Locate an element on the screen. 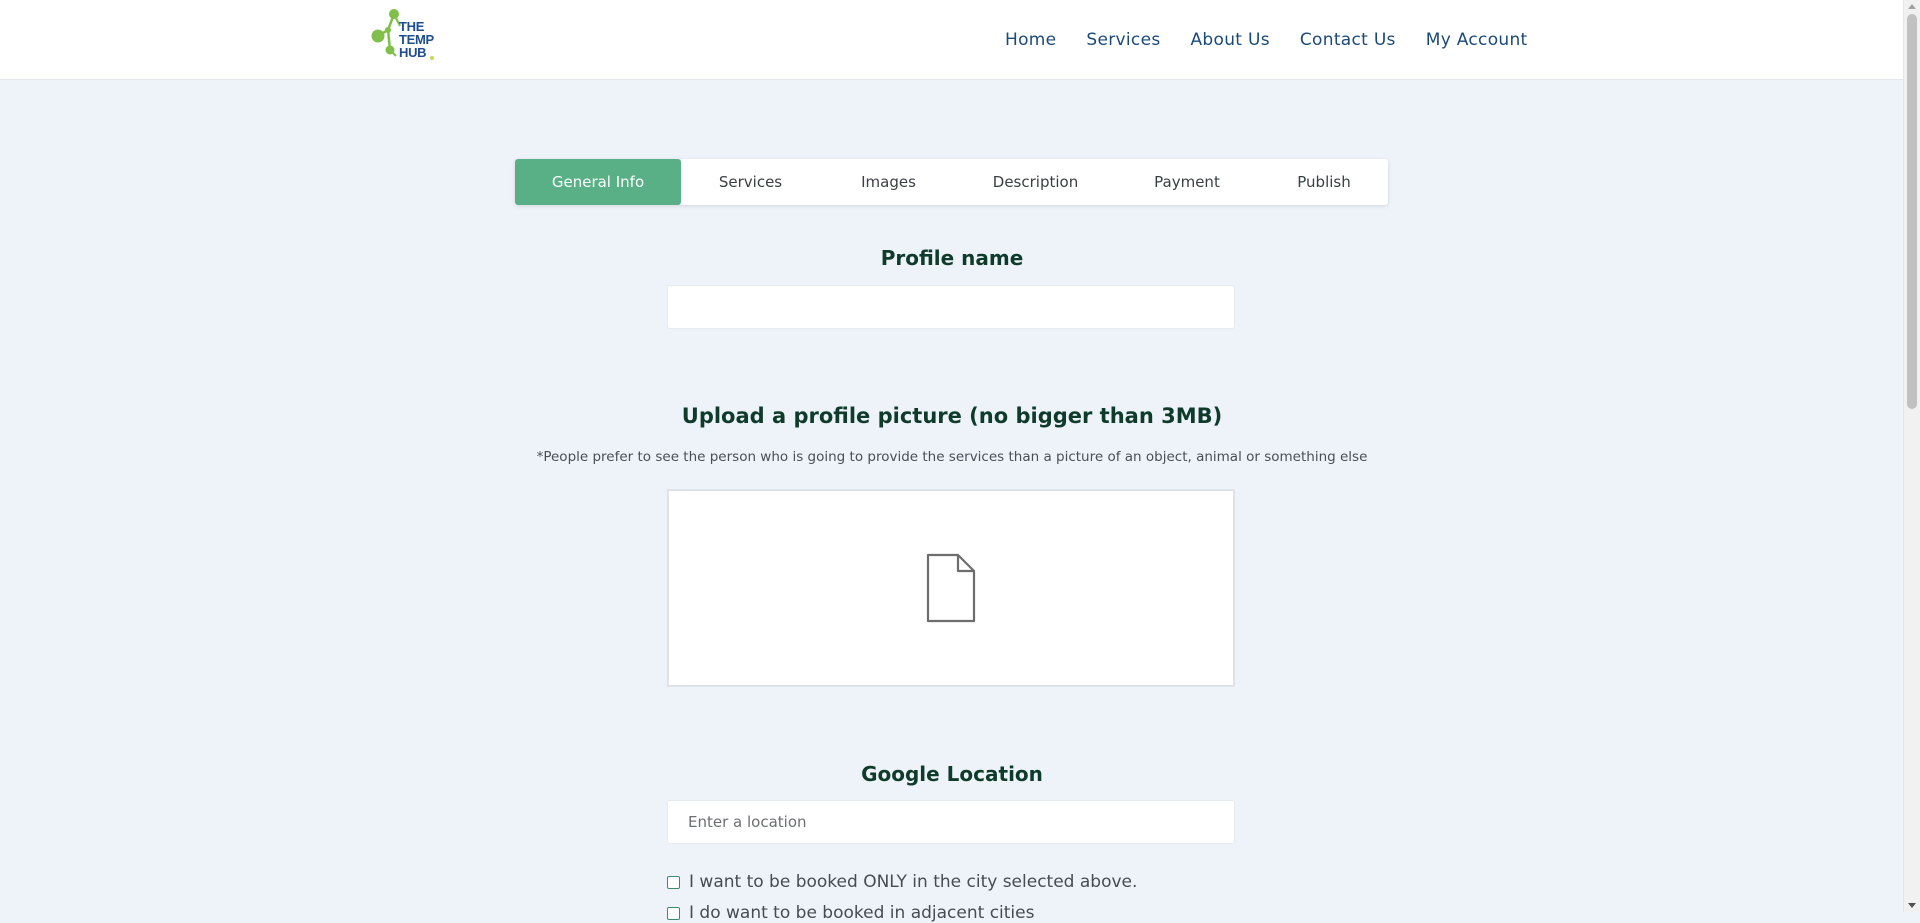  tab-payment: Payment is located at coordinates (1187, 182).